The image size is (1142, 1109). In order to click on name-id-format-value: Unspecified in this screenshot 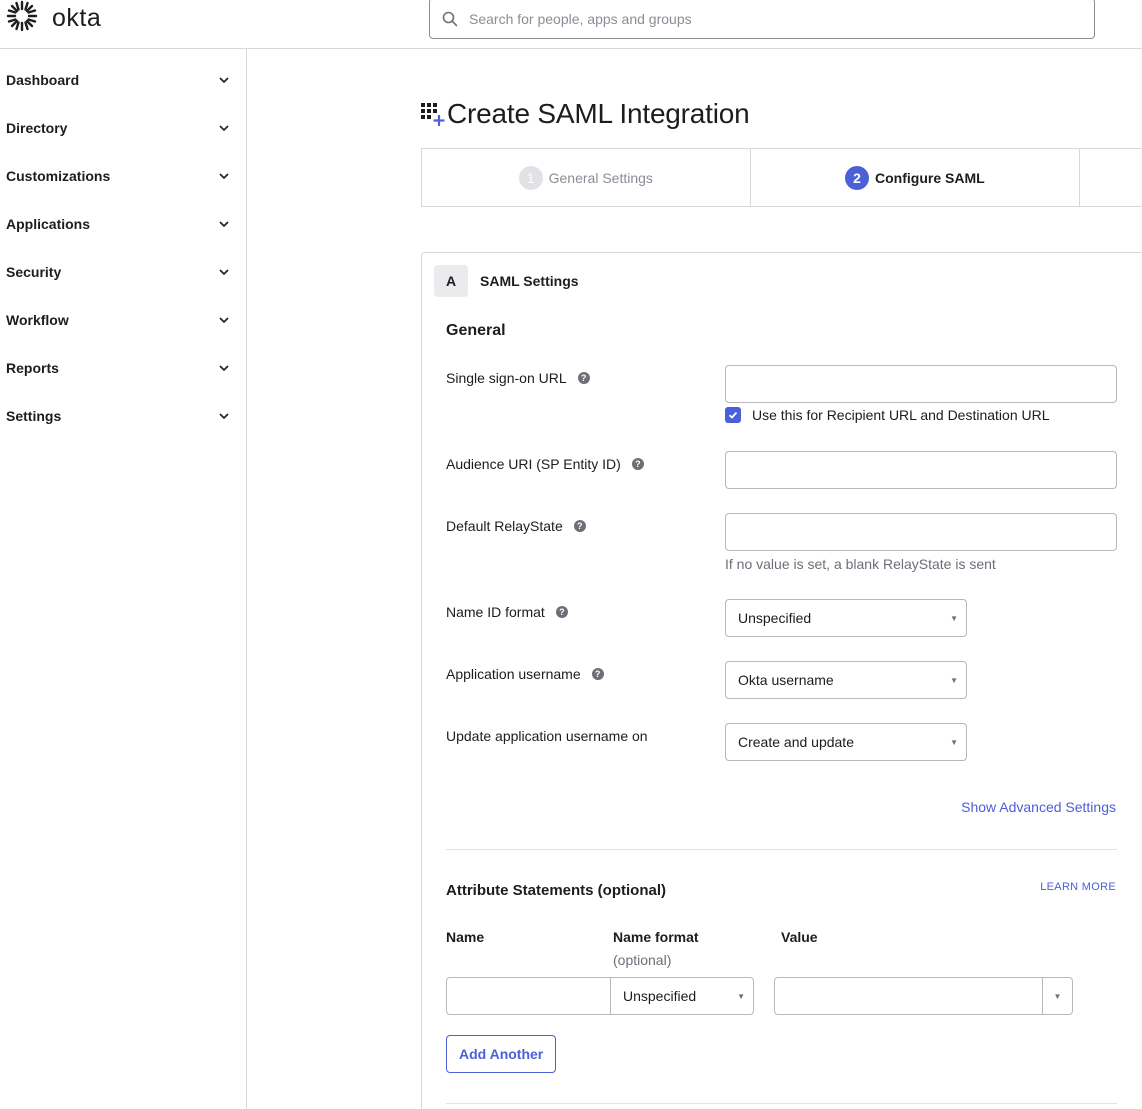, I will do `click(775, 618)`.